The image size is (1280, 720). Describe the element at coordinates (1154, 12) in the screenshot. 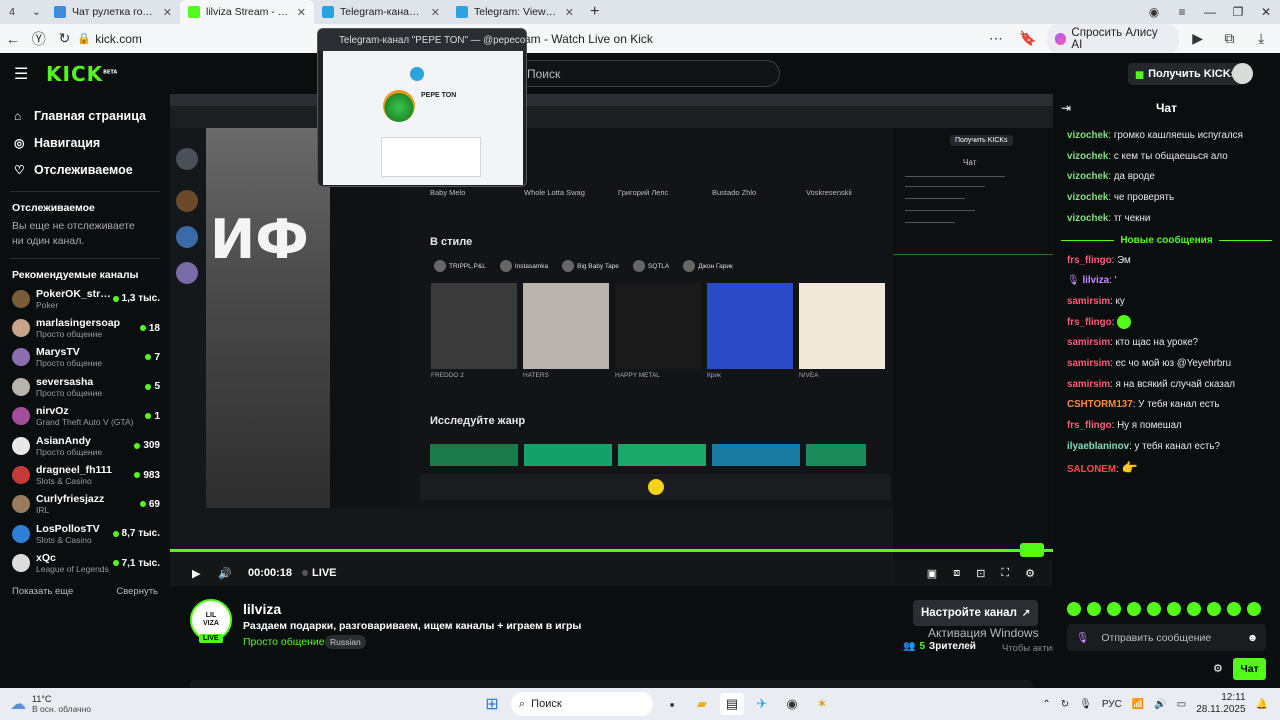

I see `profile-icon: ◉` at that location.